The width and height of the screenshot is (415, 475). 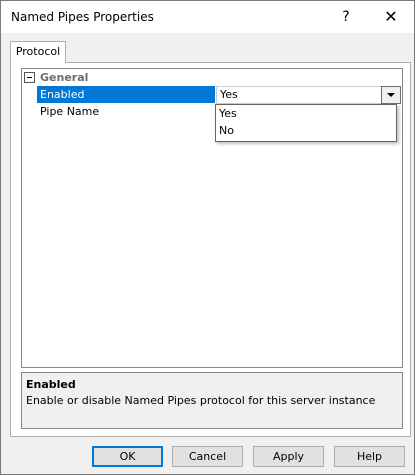 I want to click on dropdown-option-no: No, so click(x=306, y=130).